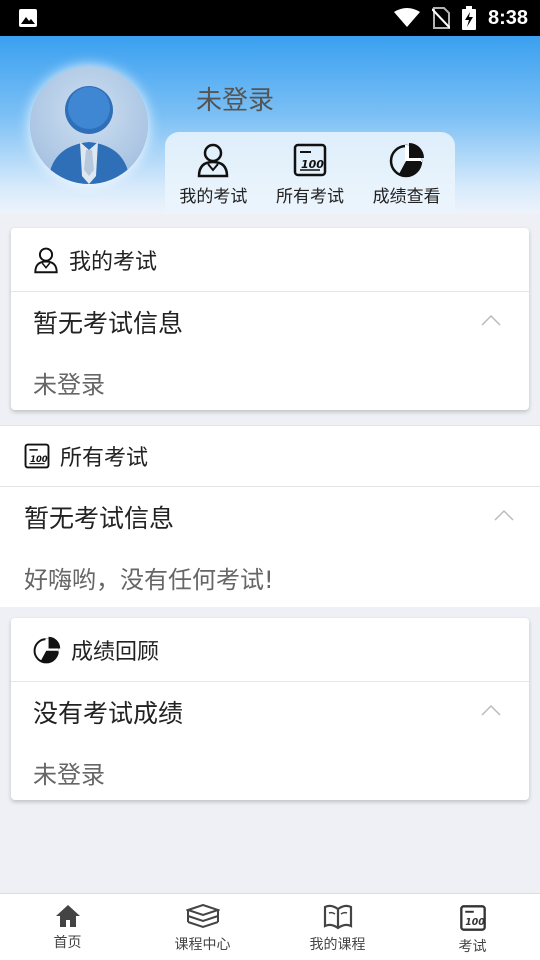 The width and height of the screenshot is (540, 960). Describe the element at coordinates (440, 18) in the screenshot. I see `no-sim-icon` at that location.